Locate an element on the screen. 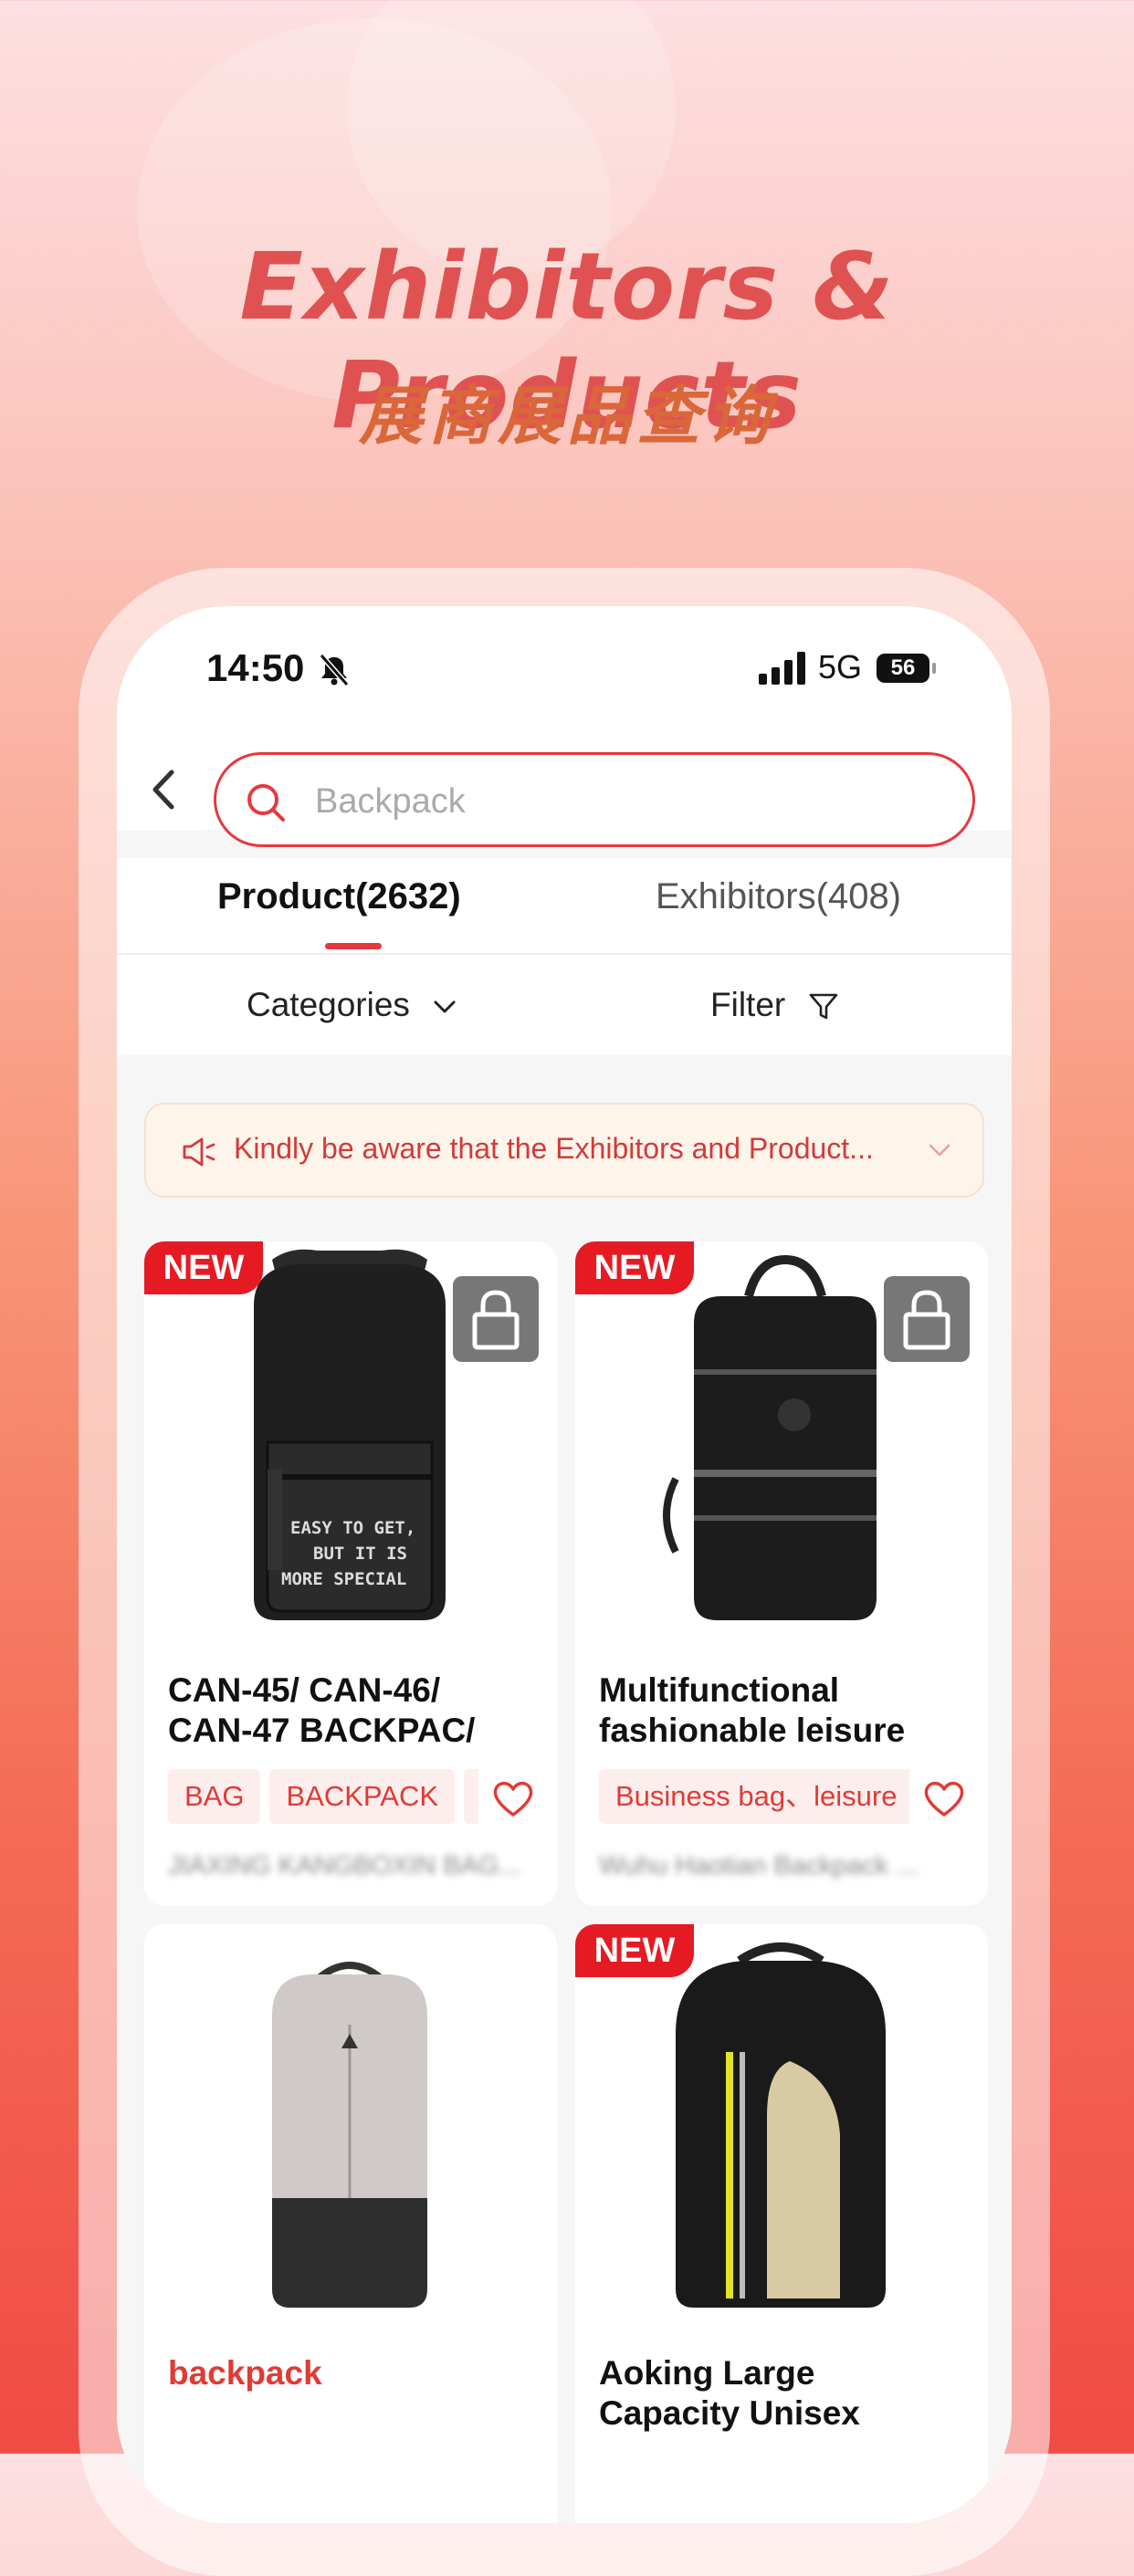 Image resolution: width=1134 pixels, height=2576 pixels. product-tags: BAGBACKPACKC is located at coordinates (323, 1798).